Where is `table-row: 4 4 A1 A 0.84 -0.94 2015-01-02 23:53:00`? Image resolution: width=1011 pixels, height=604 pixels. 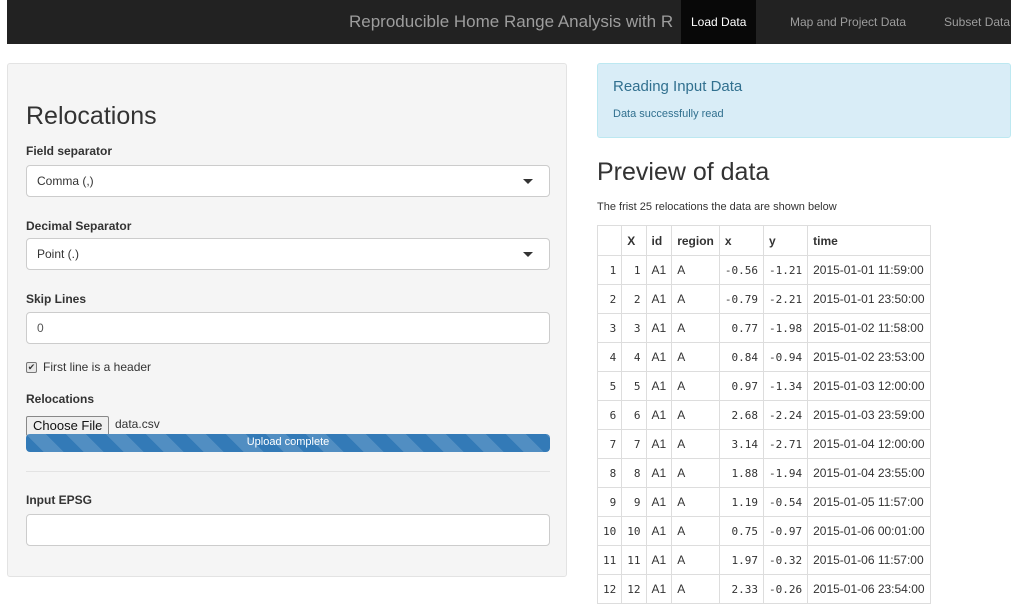
table-row: 4 4 A1 A 0.84 -0.94 2015-01-02 23:53:00 is located at coordinates (763, 357).